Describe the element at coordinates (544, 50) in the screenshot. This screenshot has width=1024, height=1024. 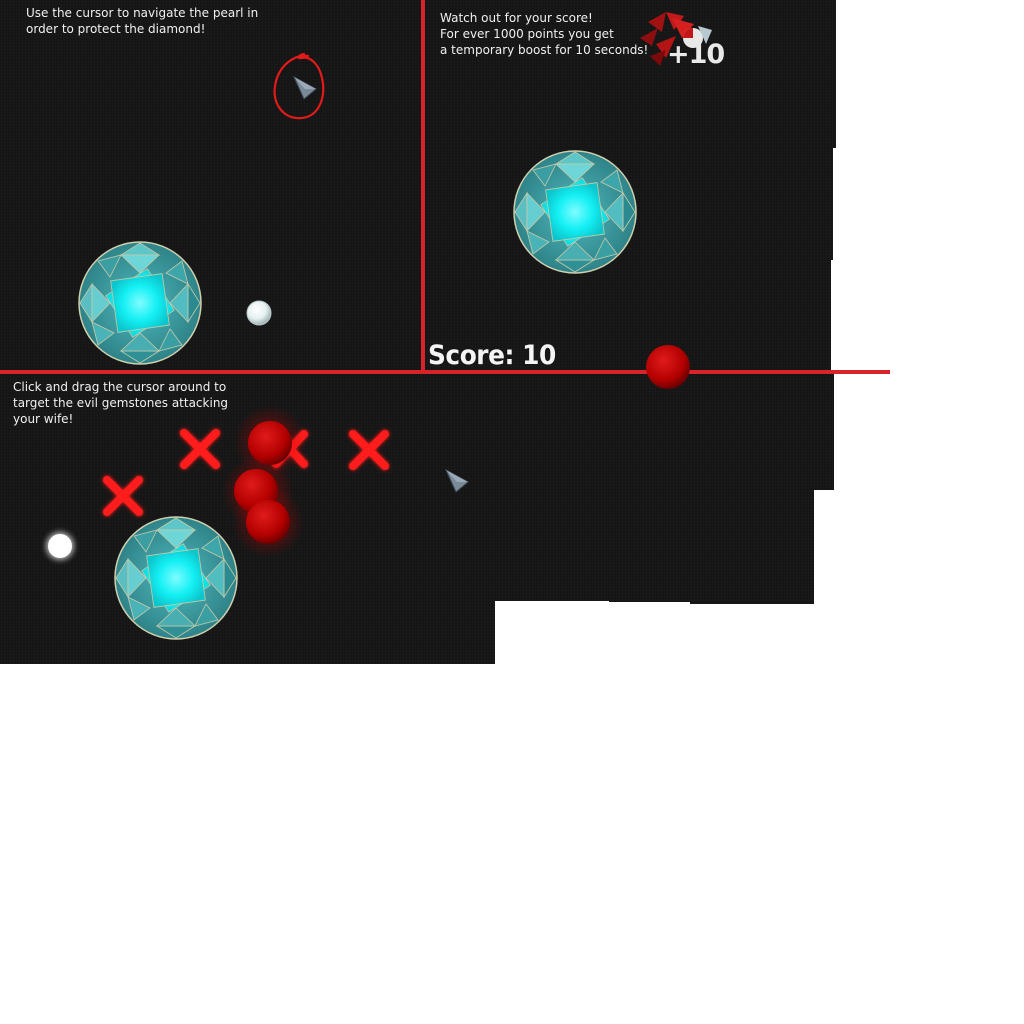
I see `instruction-score-line-3: a temporary boost for 10 seconds!` at that location.